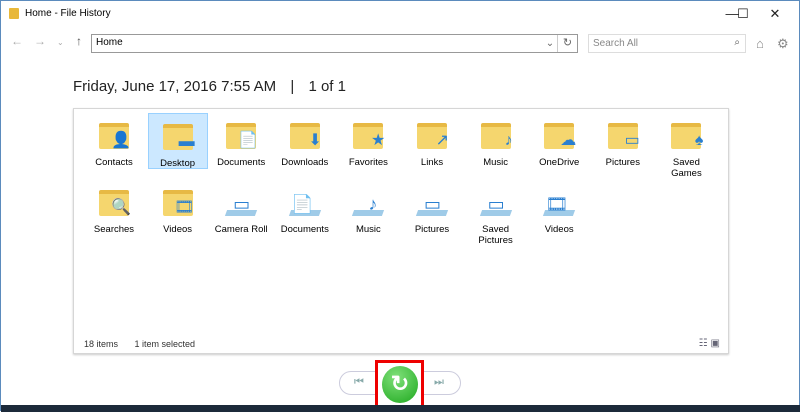 Image resolution: width=800 pixels, height=412 pixels. Describe the element at coordinates (101, 344) in the screenshot. I see `item-count: 18 items` at that location.